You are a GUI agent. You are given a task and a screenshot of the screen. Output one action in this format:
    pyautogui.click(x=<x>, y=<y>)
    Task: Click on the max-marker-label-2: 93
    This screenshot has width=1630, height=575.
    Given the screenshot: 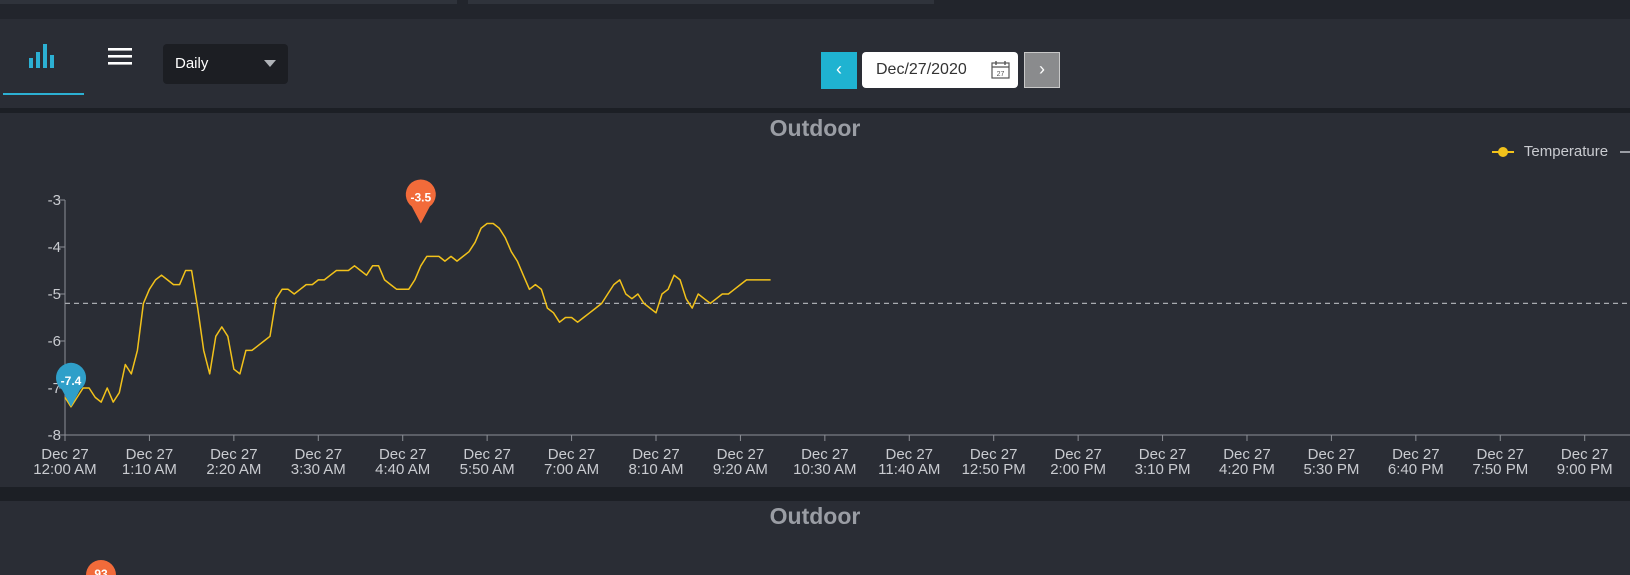 What is the action you would take?
    pyautogui.click(x=101, y=571)
    